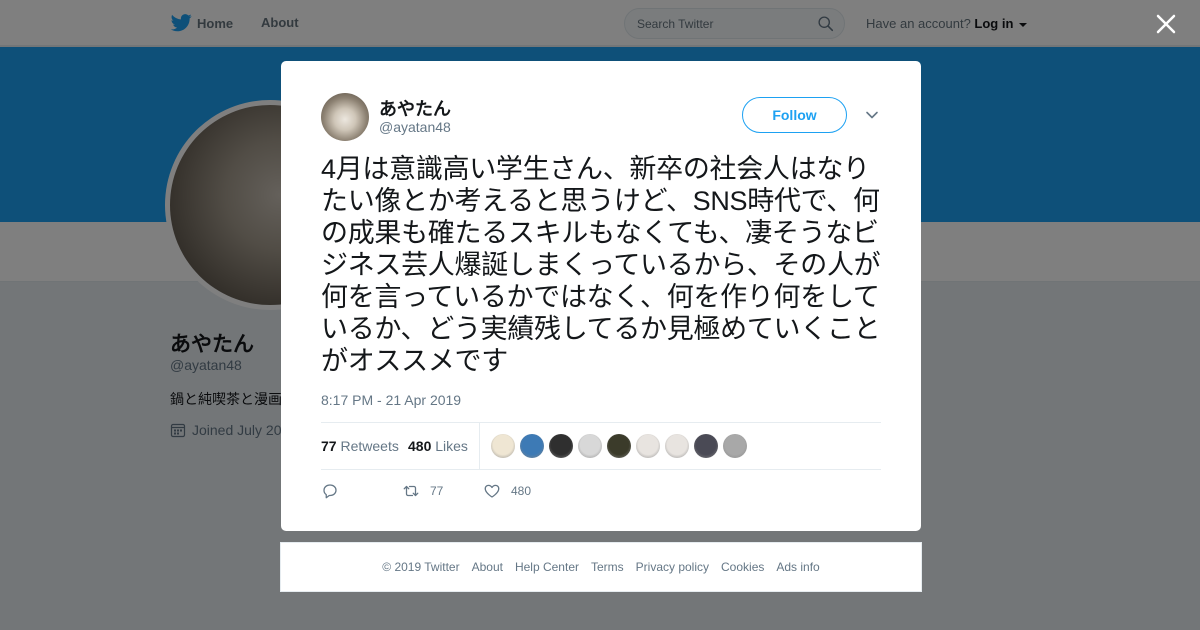 The width and height of the screenshot is (1200, 630). I want to click on likes-label: Likes, so click(451, 446).